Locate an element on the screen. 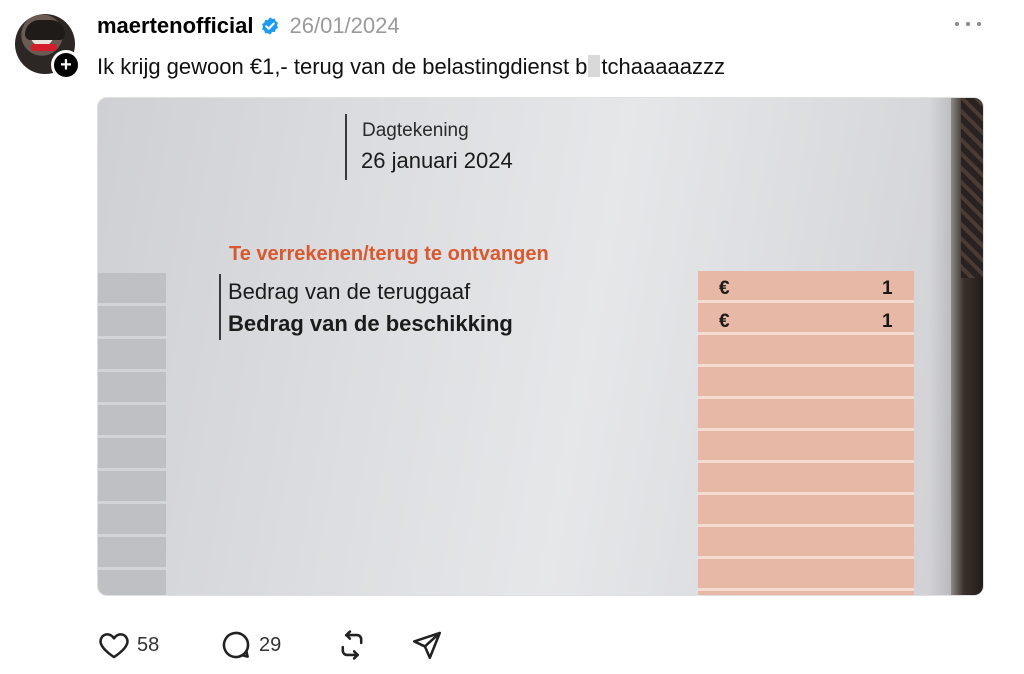 The height and width of the screenshot is (674, 1024). post-date: 26/01/2024 is located at coordinates (345, 26).